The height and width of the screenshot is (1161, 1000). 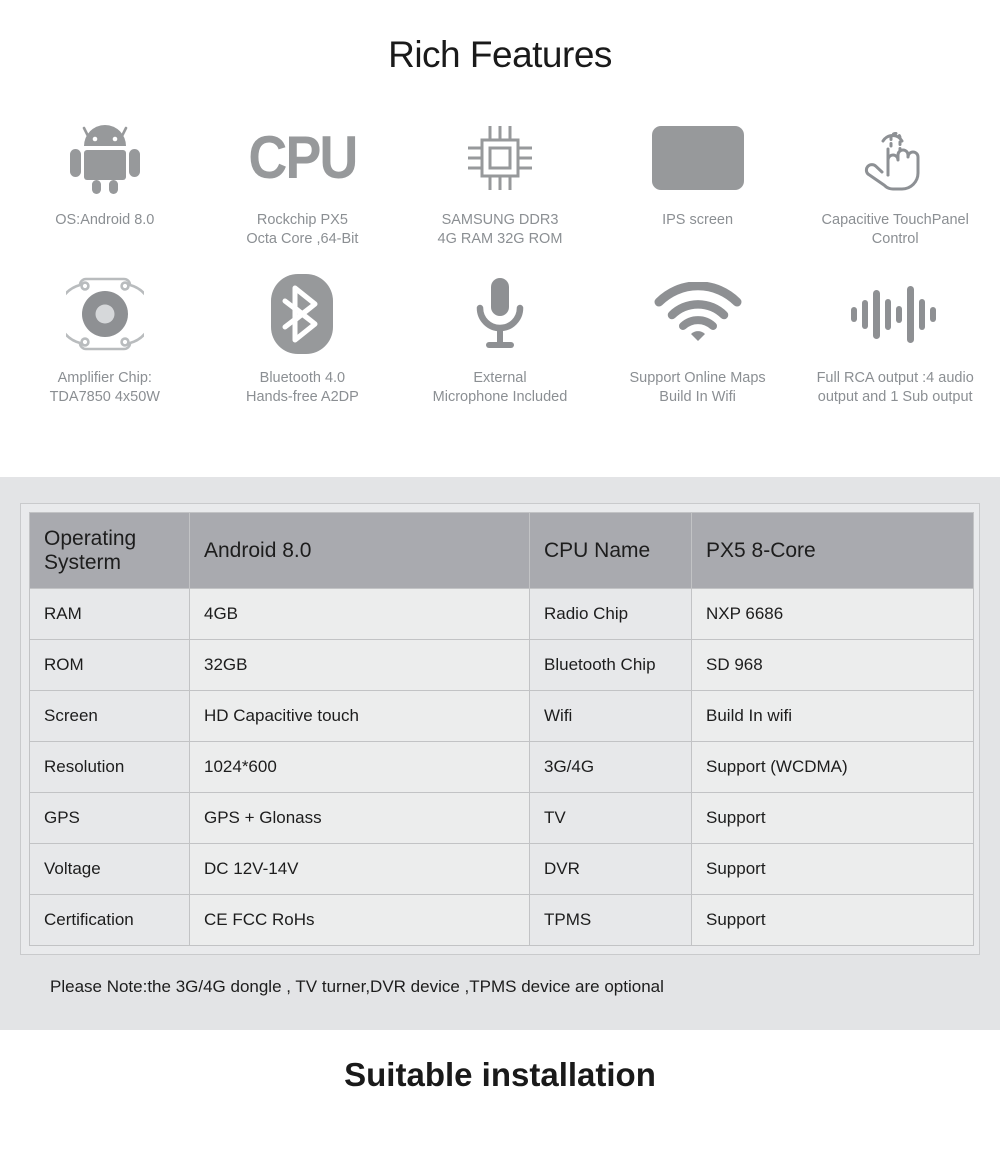 What do you see at coordinates (832, 767) in the screenshot?
I see `cell-value: Support (WCDMA)` at bounding box center [832, 767].